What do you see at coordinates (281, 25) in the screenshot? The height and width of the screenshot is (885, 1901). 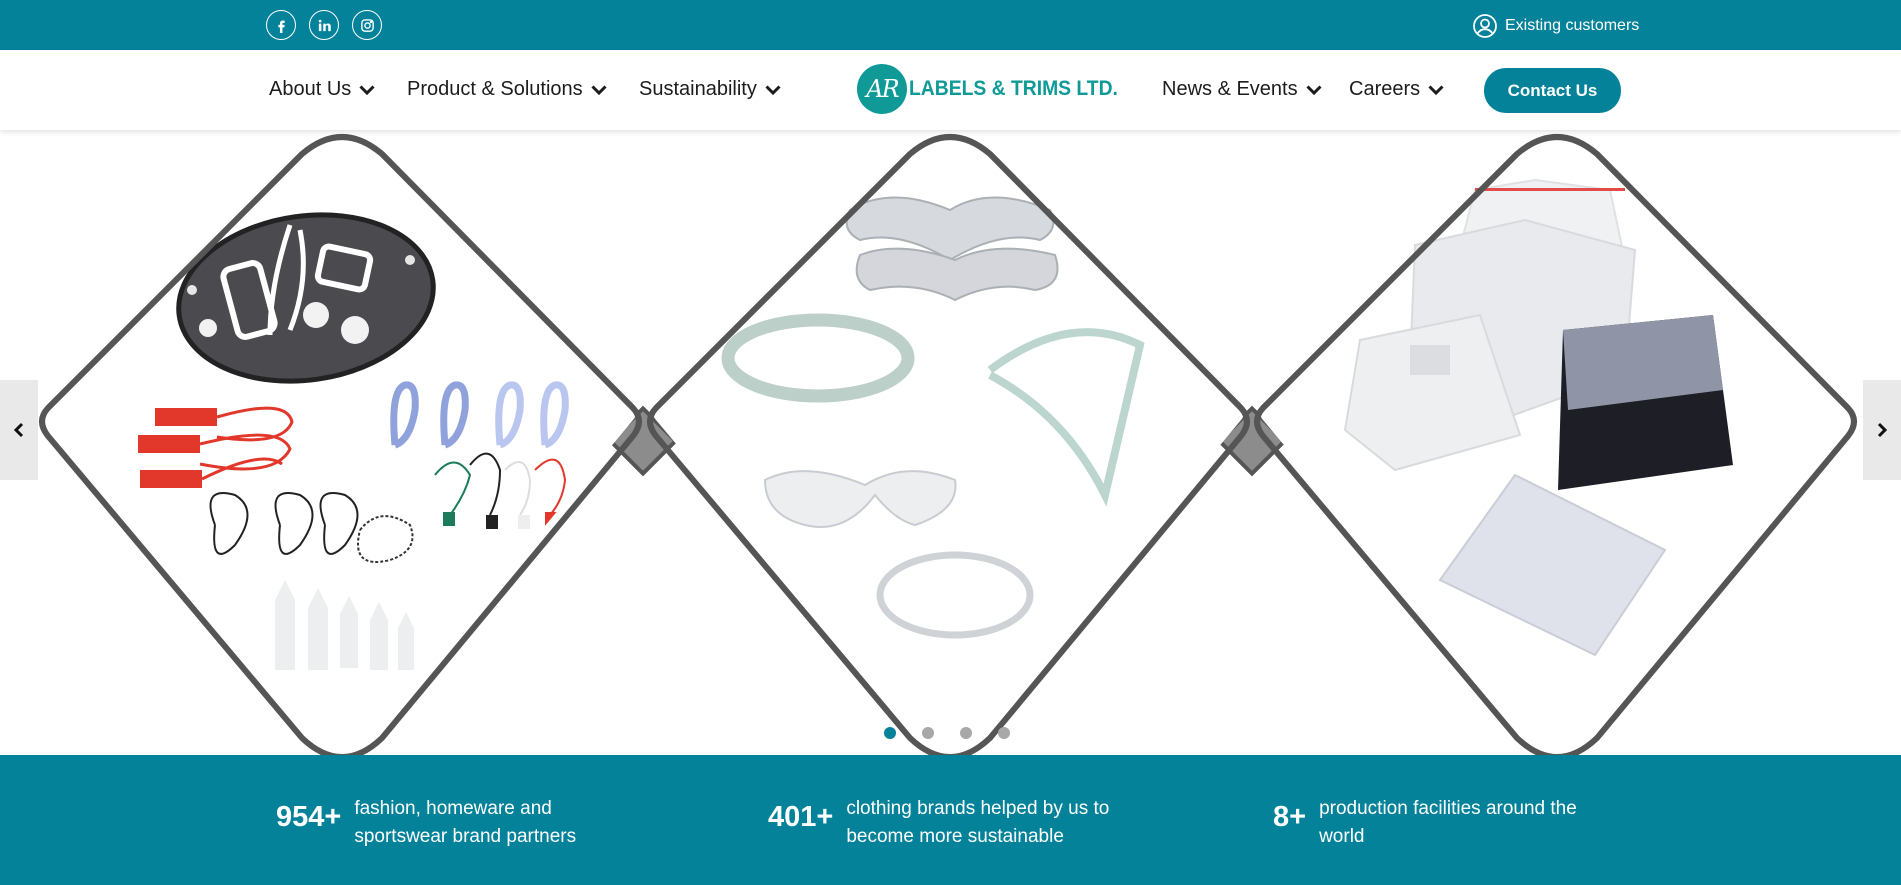 I see `facebook-icon` at bounding box center [281, 25].